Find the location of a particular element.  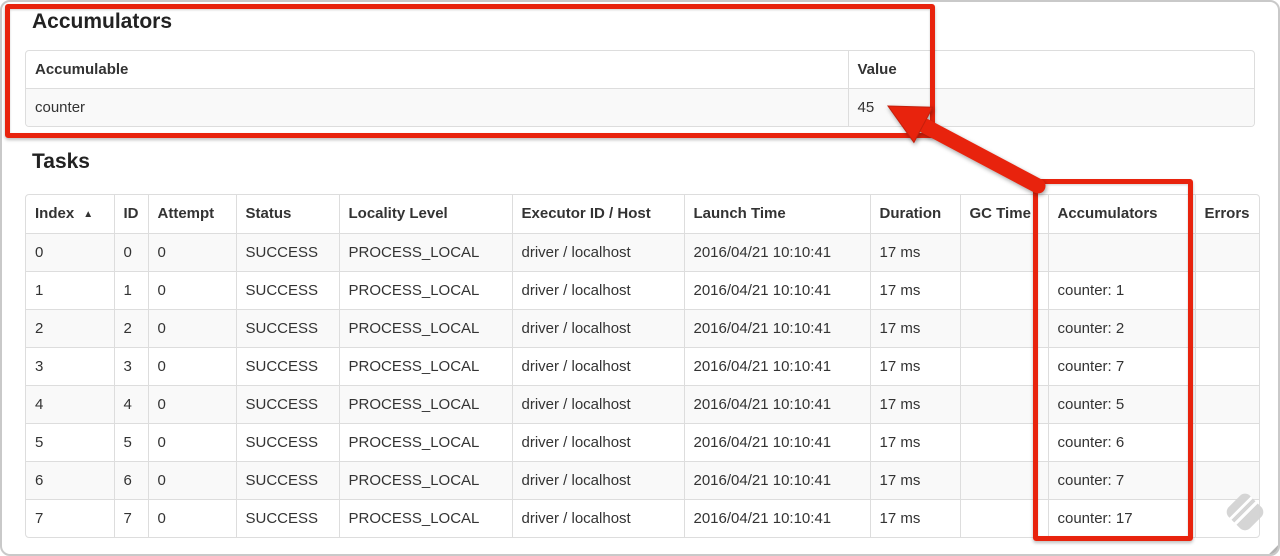

column-header-index: Index ▲ is located at coordinates (70, 214).